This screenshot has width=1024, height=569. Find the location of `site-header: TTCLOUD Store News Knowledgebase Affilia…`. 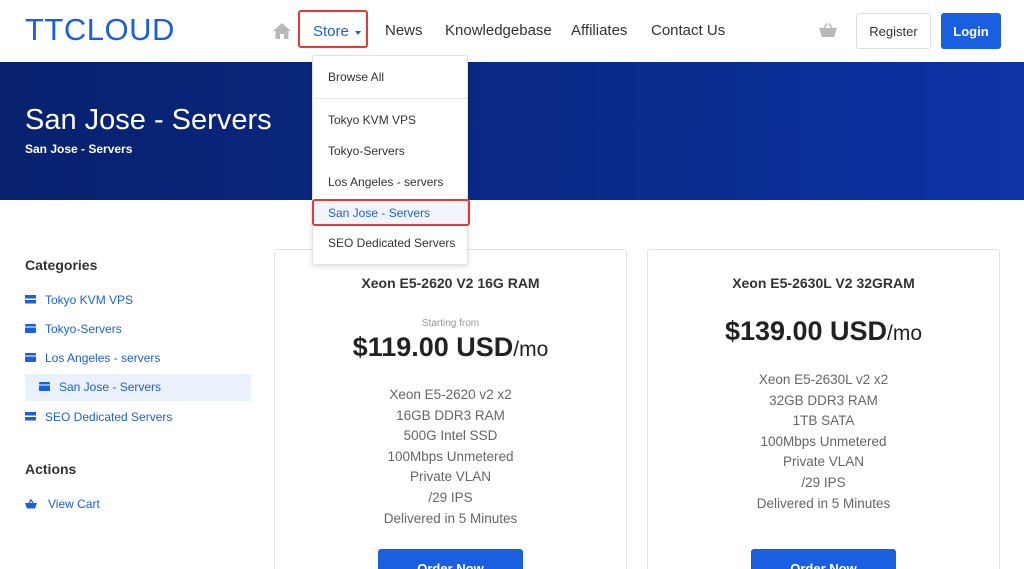

site-header: TTCLOUD Store News Knowledgebase Affilia… is located at coordinates (512, 31).